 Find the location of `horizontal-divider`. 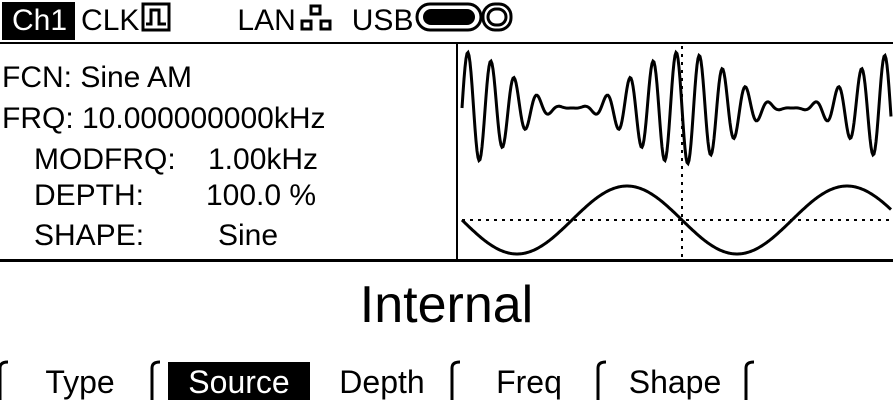

horizontal-divider is located at coordinates (446, 260).